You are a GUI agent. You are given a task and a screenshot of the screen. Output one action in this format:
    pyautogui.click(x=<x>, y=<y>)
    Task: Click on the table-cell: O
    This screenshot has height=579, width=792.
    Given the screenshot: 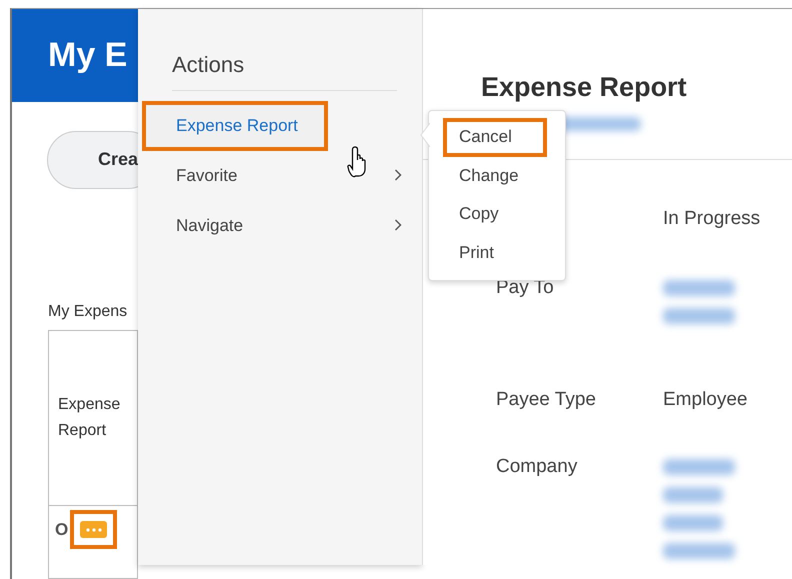 What is the action you would take?
    pyautogui.click(x=61, y=530)
    